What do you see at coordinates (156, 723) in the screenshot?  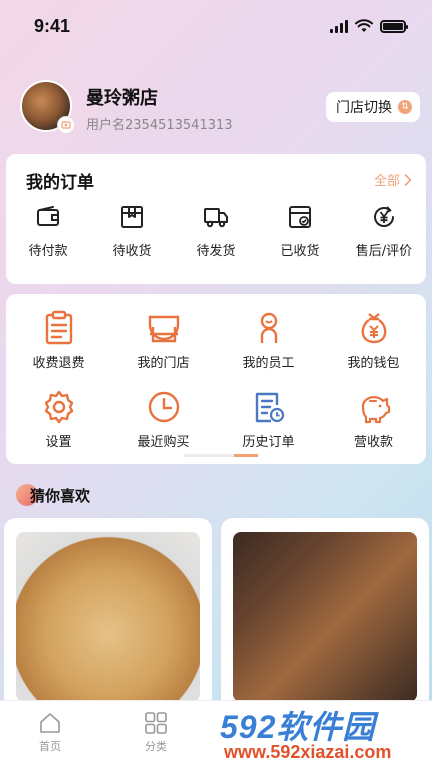 I see `grid-icon` at bounding box center [156, 723].